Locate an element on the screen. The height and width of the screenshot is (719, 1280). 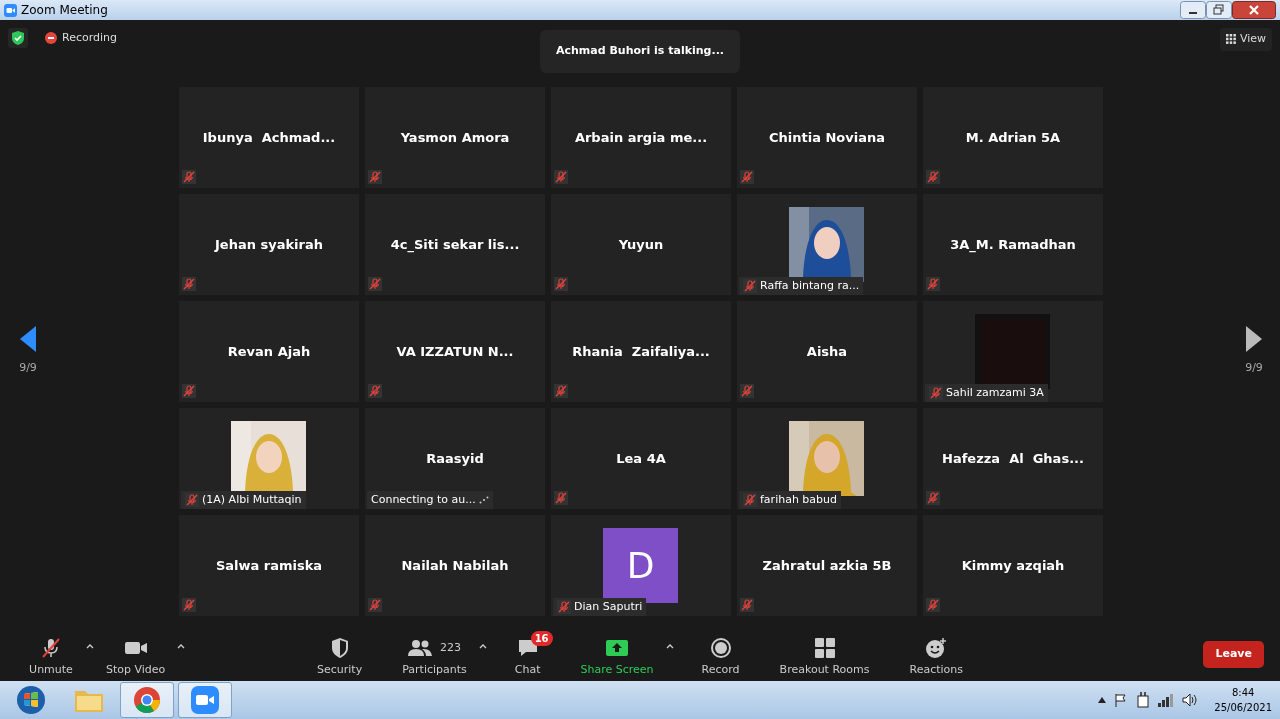
security-button: Security is located at coordinates (340, 654).